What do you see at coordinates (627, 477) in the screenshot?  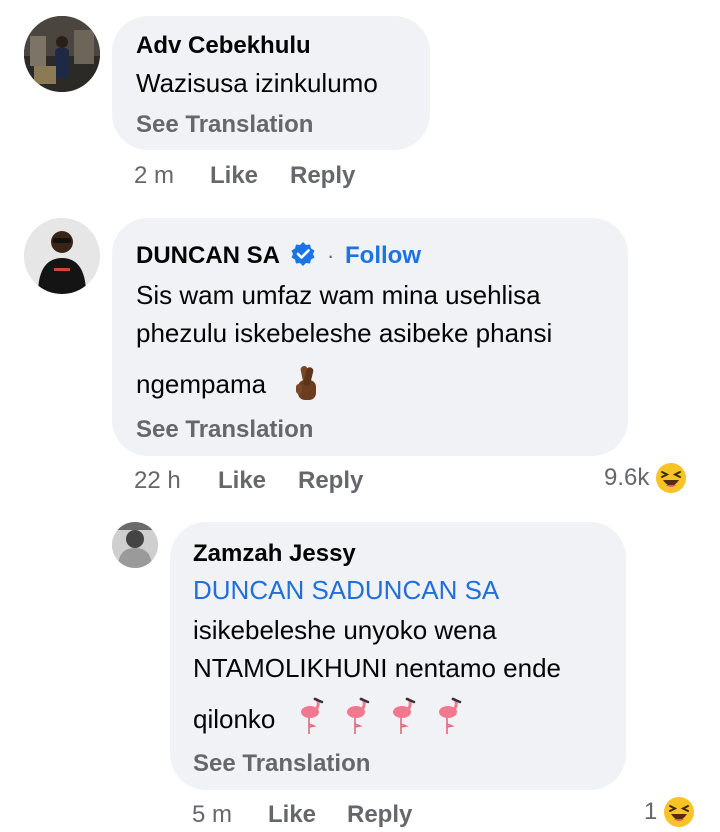 I see `reaction-count: 9.6k` at bounding box center [627, 477].